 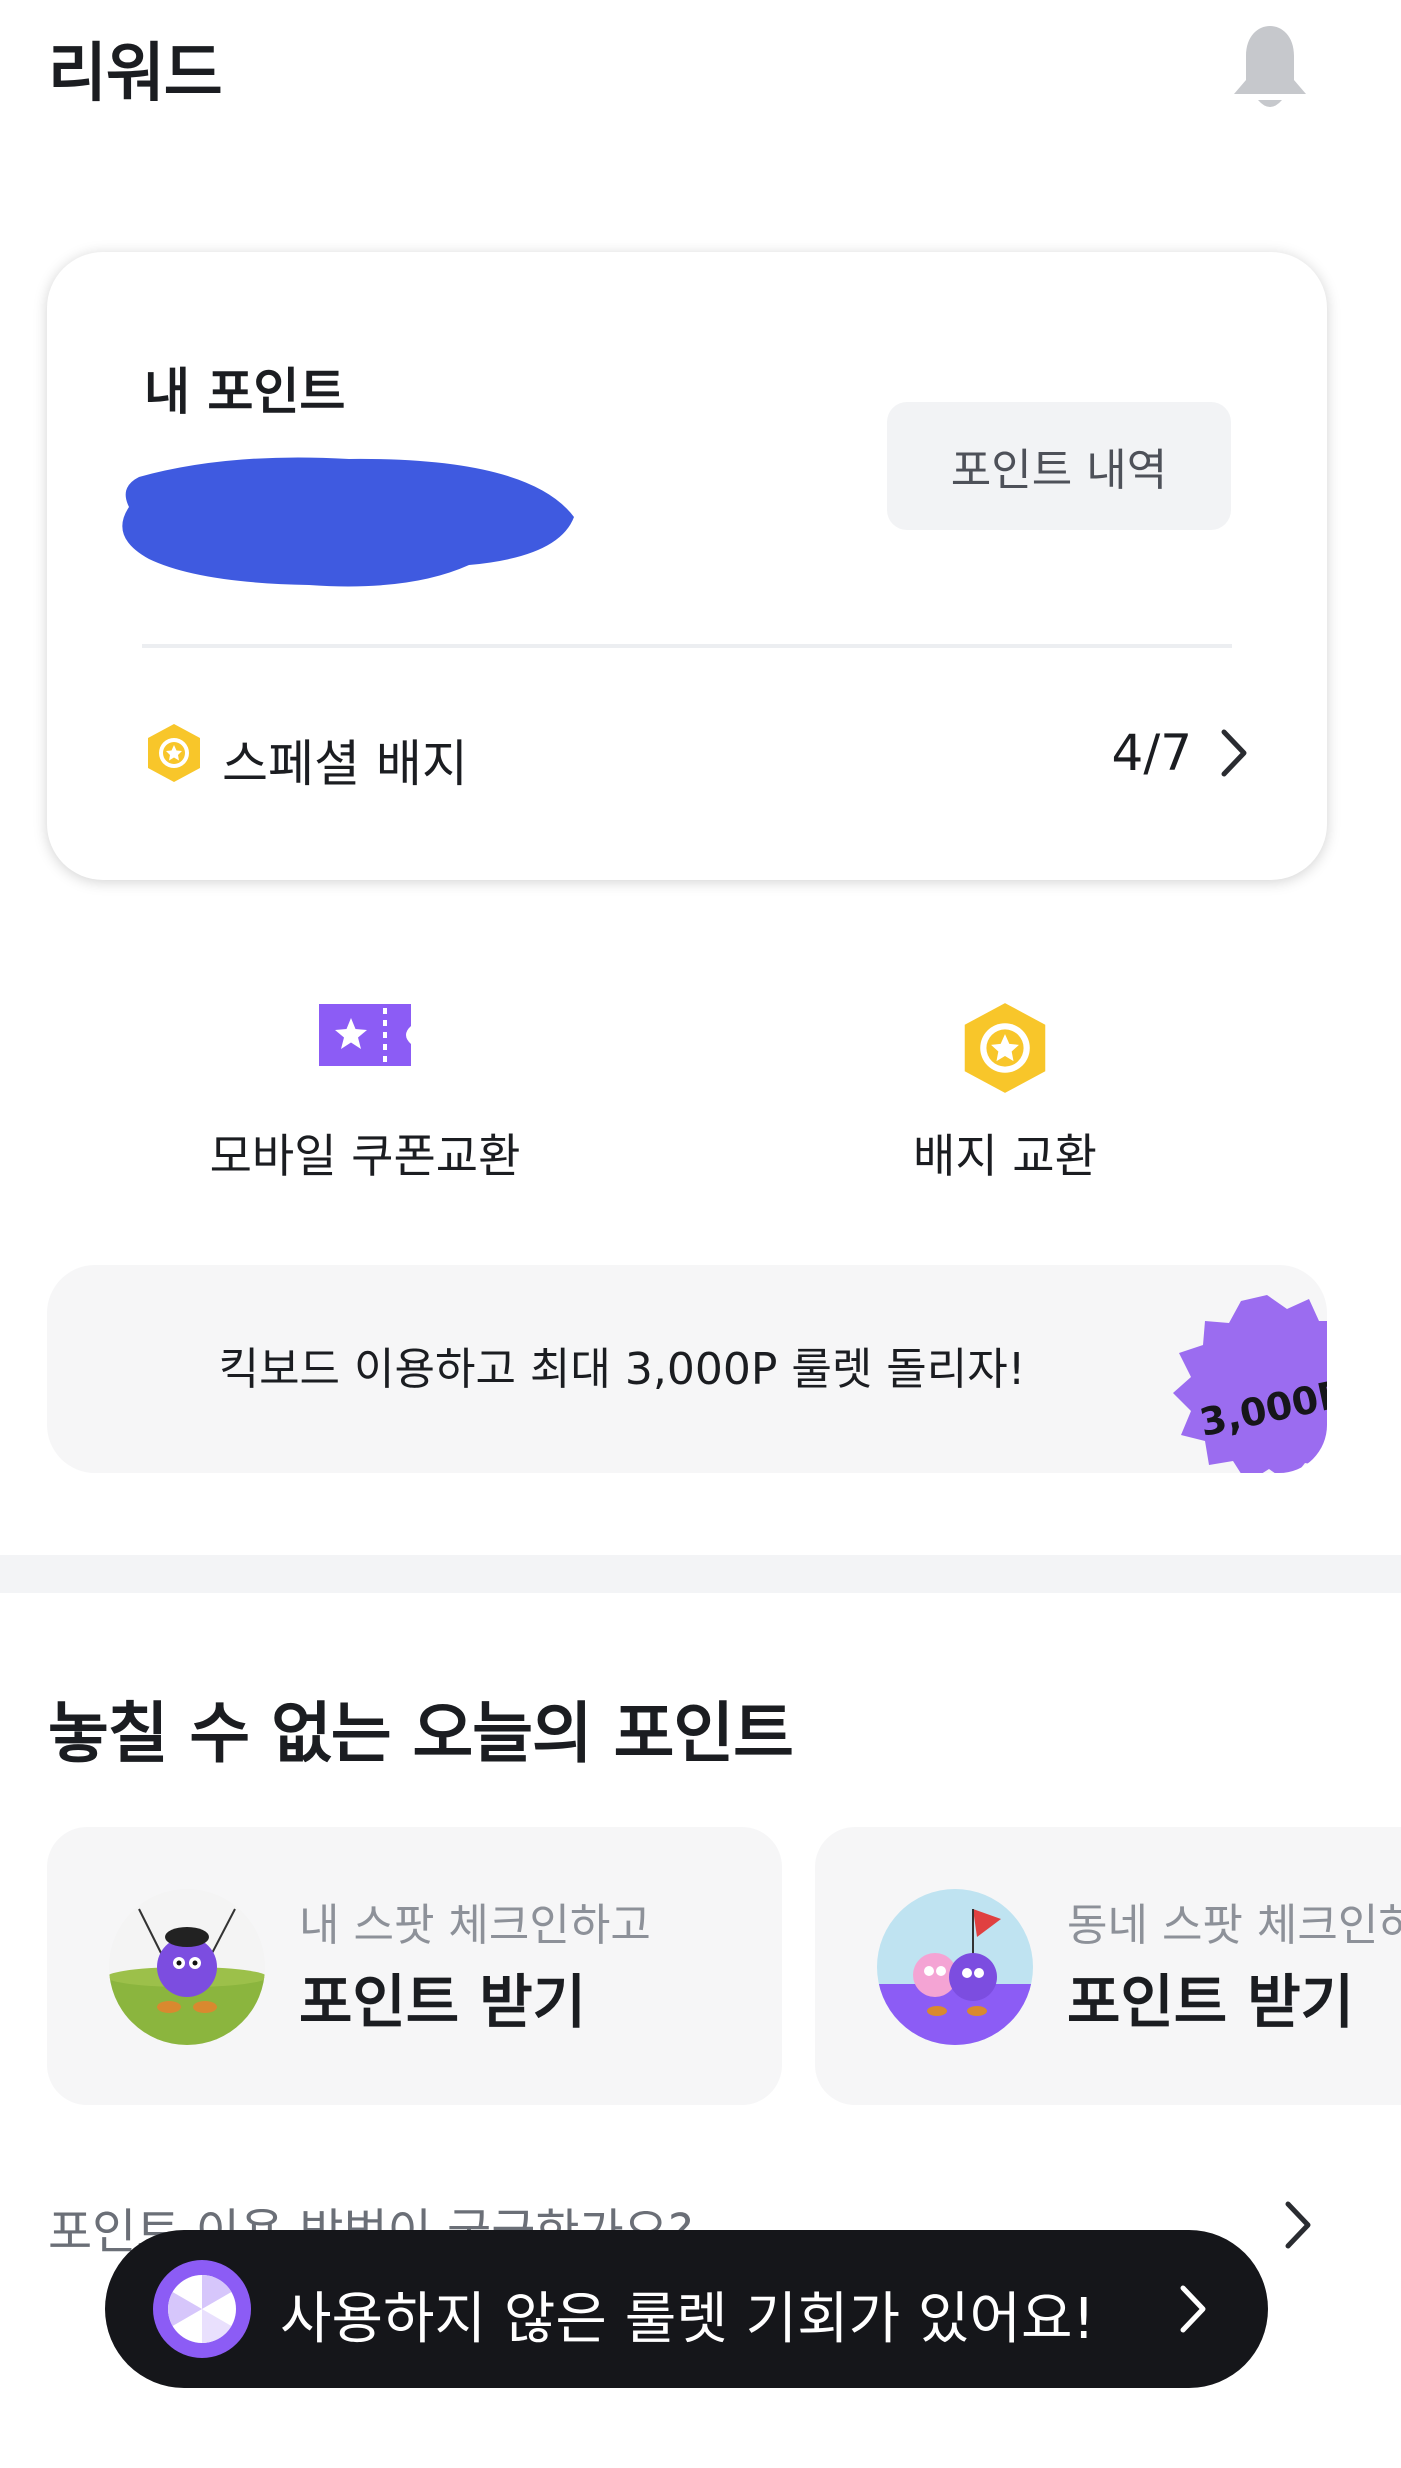 What do you see at coordinates (622, 1369) in the screenshot?
I see `banner-text: 킥보드 이용하고 최대 3,000P 룰렛 돌리자!` at bounding box center [622, 1369].